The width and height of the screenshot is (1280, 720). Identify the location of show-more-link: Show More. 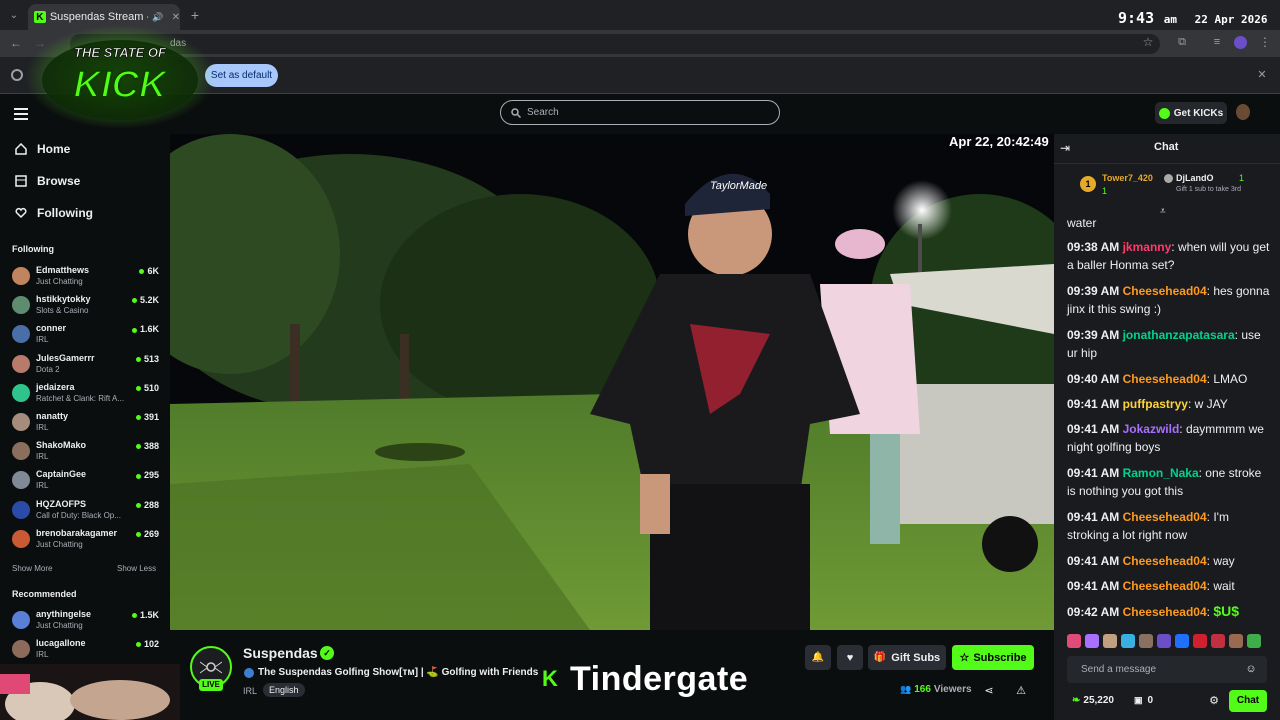
(32, 568).